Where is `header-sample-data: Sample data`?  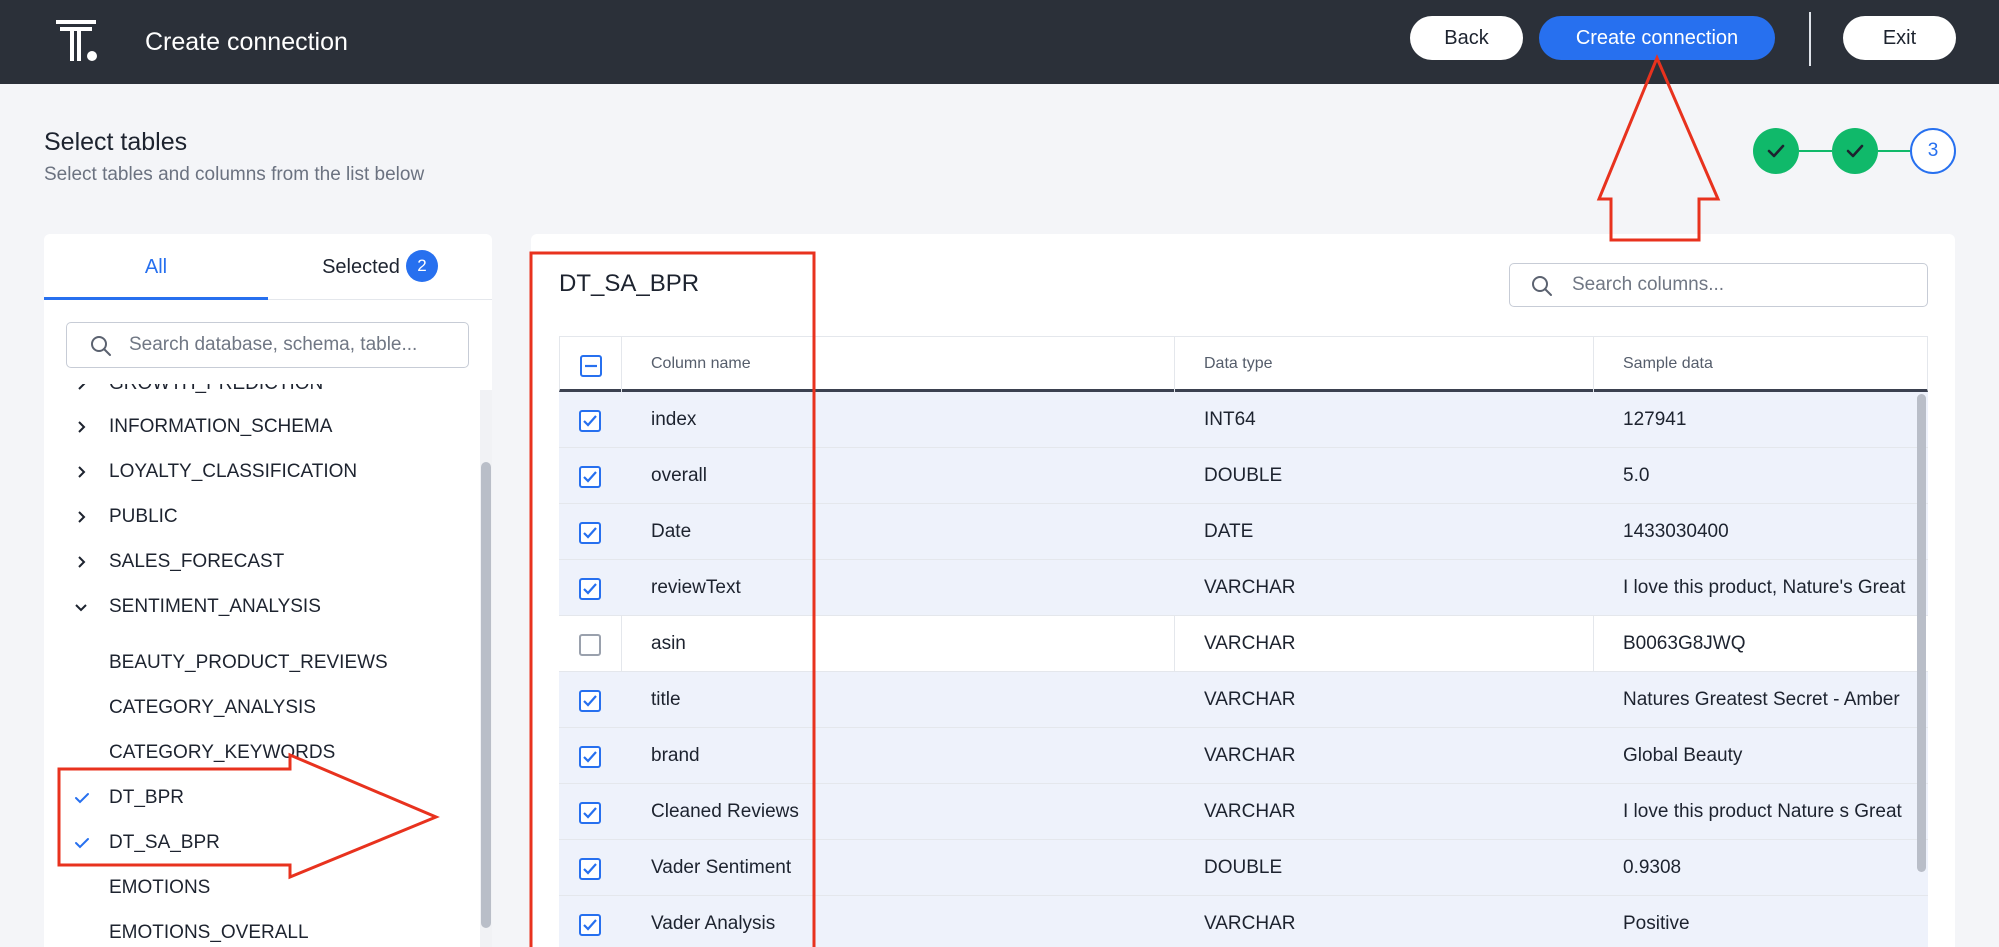 header-sample-data: Sample data is located at coordinates (1668, 364).